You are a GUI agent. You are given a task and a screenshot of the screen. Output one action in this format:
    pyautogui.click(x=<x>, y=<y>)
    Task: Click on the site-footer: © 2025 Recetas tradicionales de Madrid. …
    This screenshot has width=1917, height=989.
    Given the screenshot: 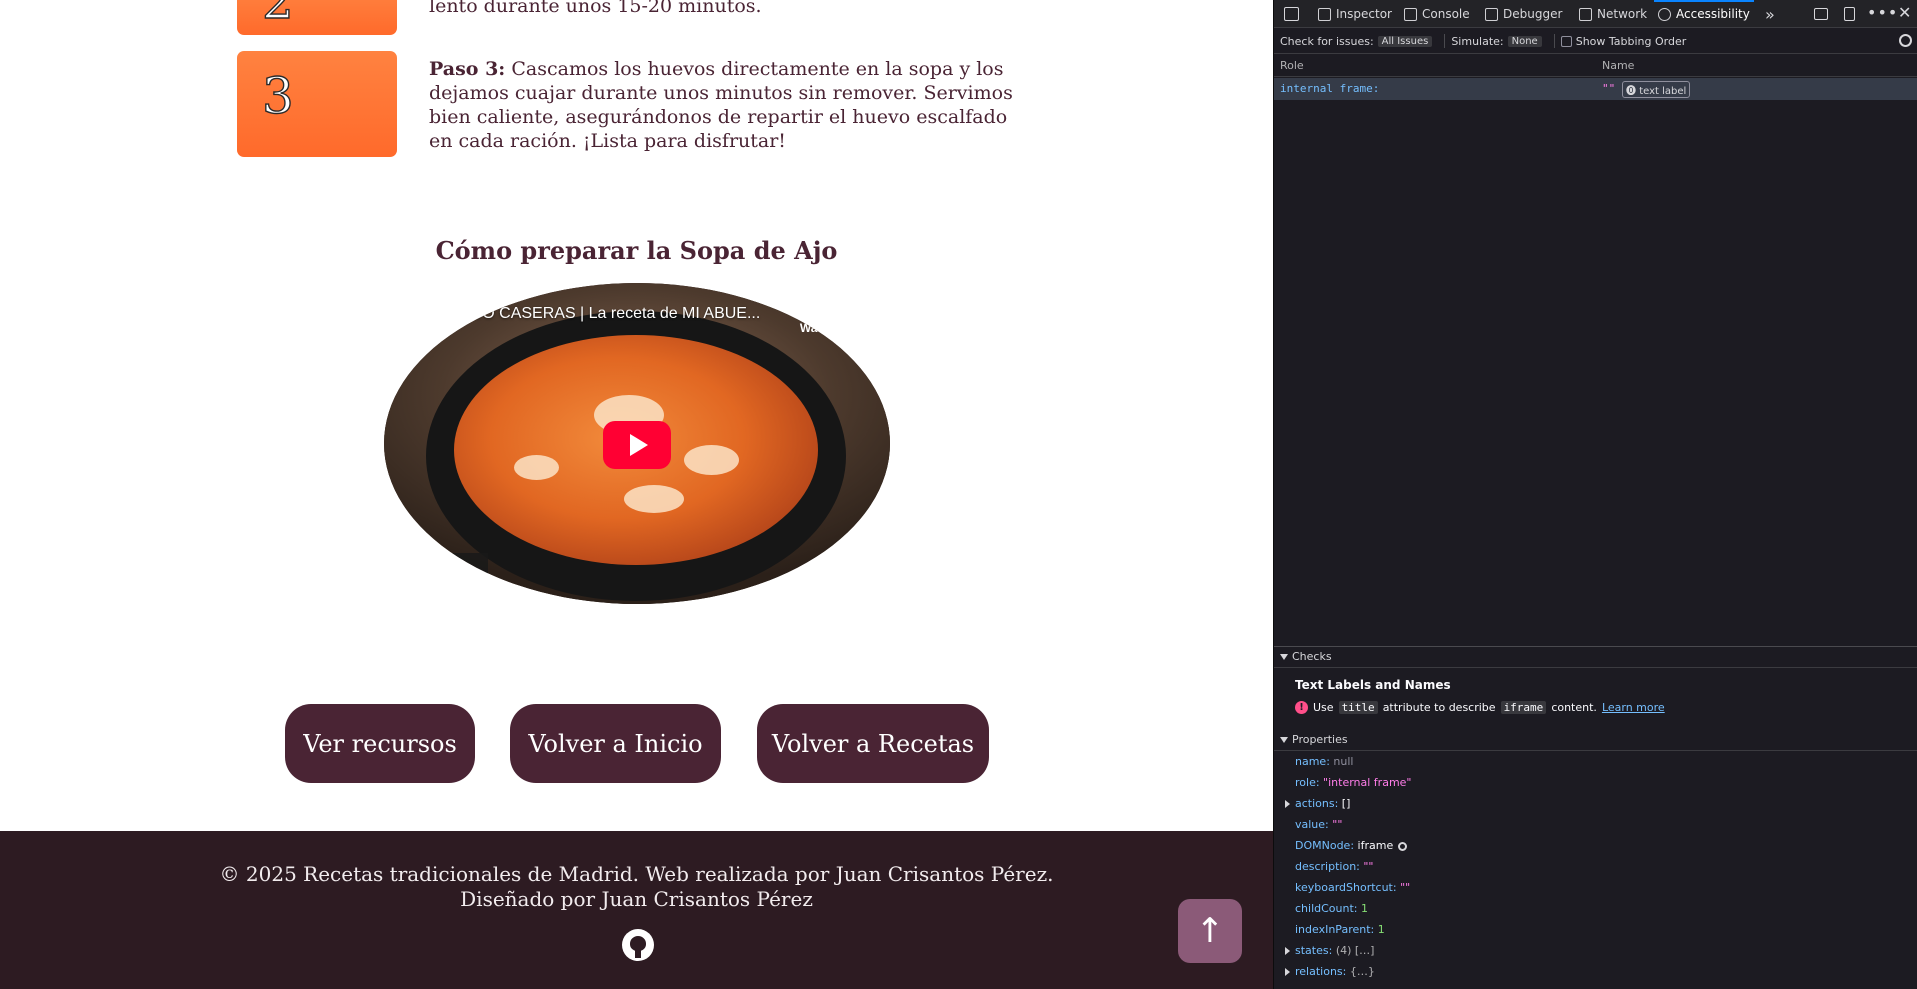 What is the action you would take?
    pyautogui.click(x=636, y=910)
    